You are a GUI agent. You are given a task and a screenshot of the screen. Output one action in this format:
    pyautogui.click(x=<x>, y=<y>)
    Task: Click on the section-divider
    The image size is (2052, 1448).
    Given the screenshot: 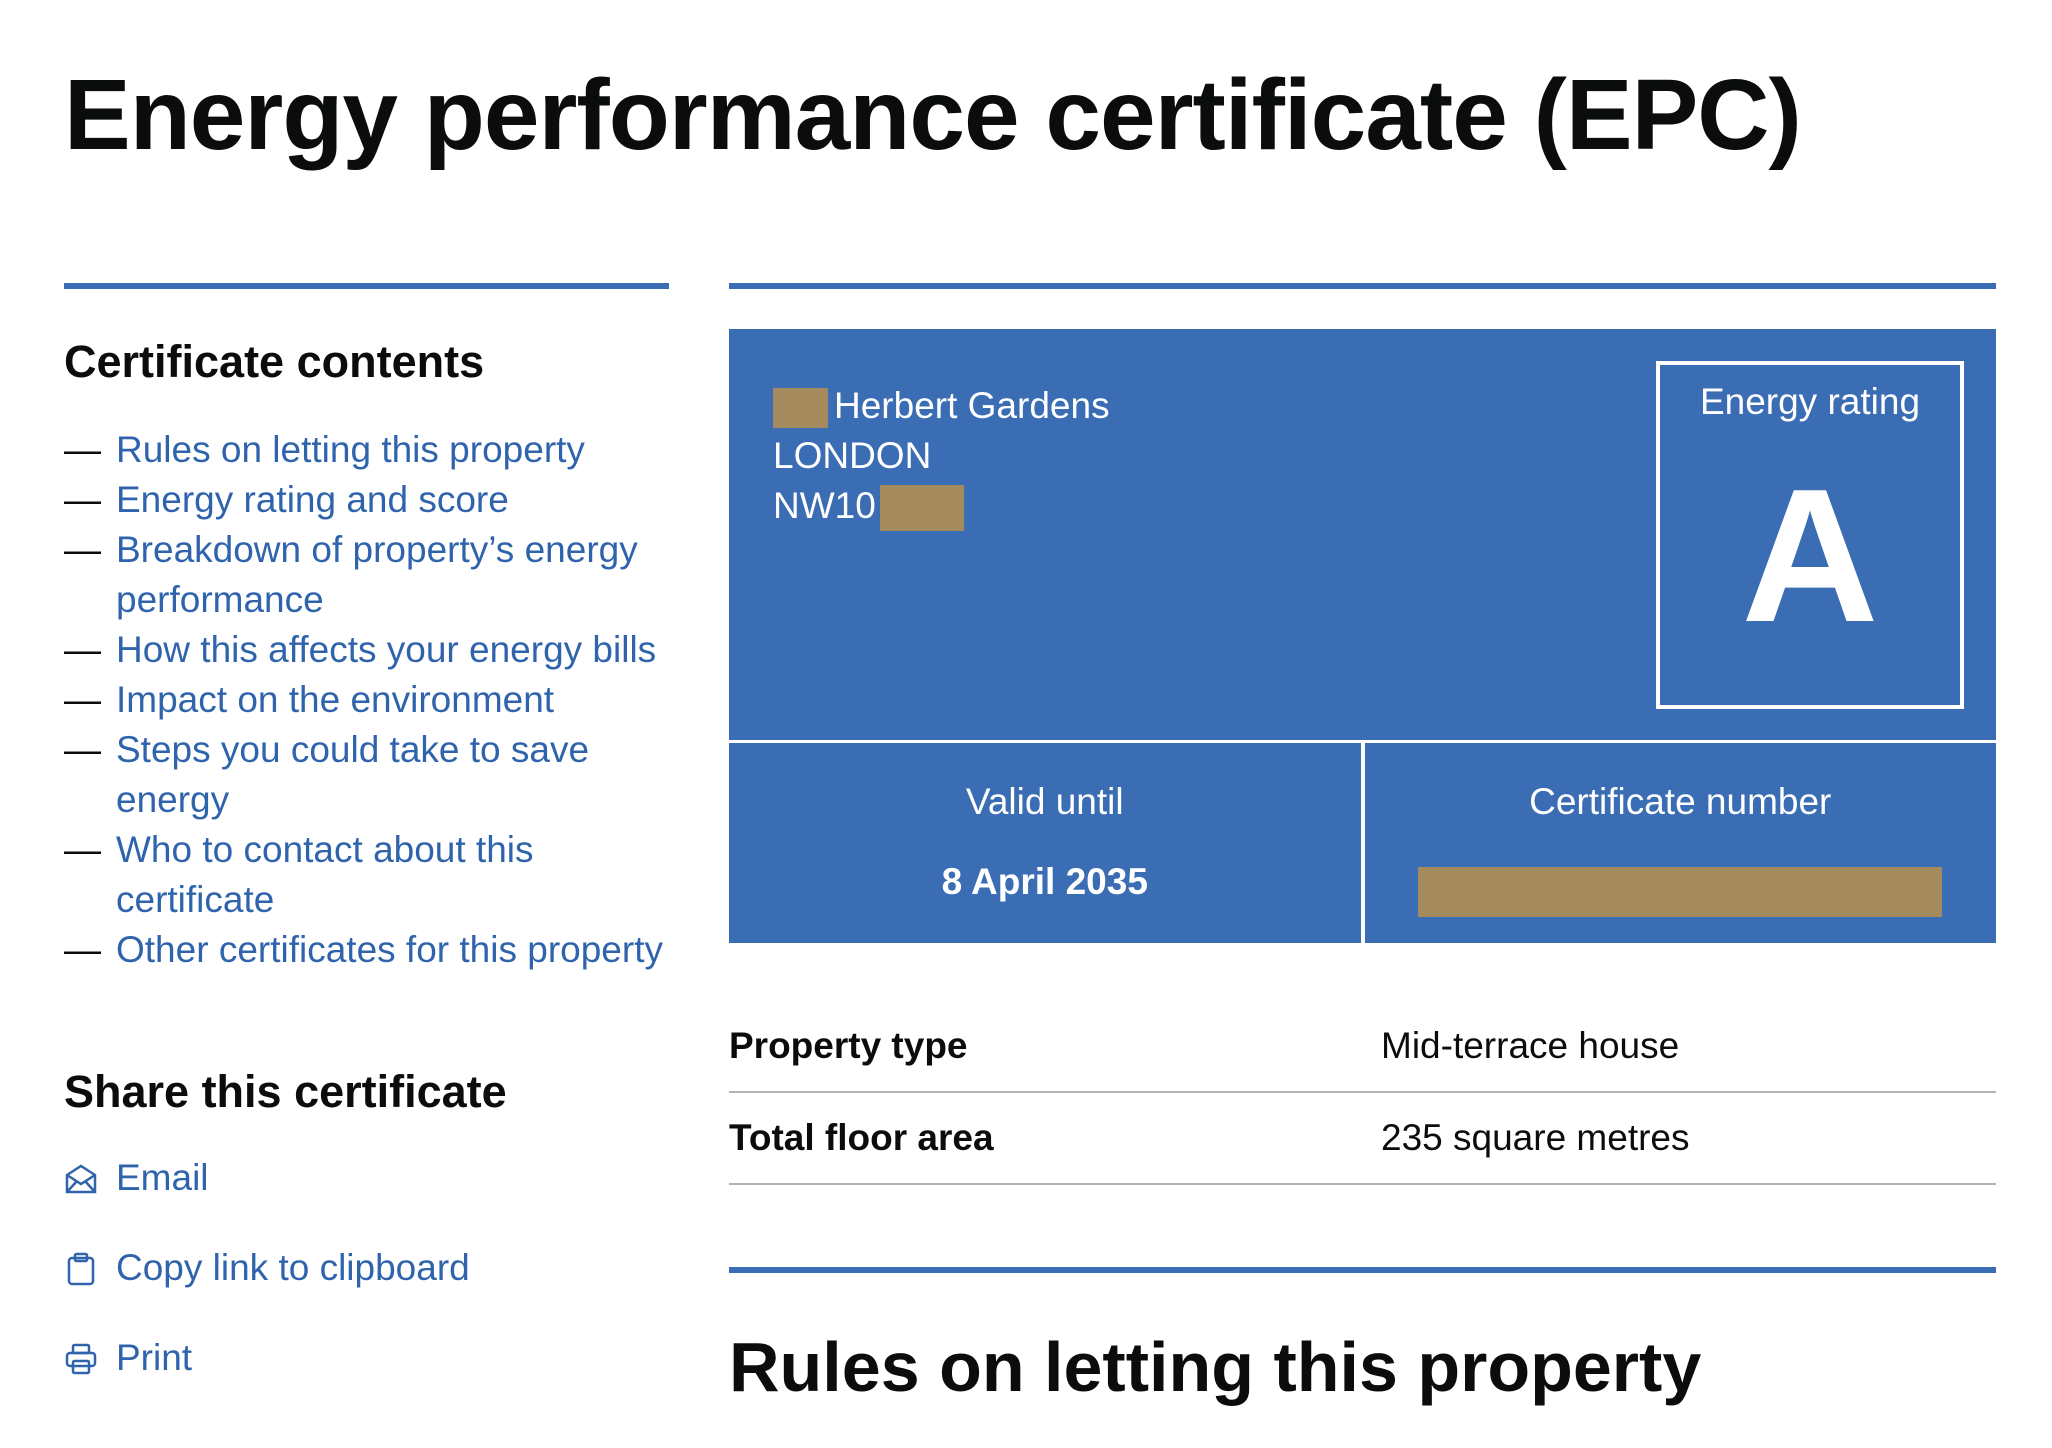 What is the action you would take?
    pyautogui.click(x=1362, y=1270)
    